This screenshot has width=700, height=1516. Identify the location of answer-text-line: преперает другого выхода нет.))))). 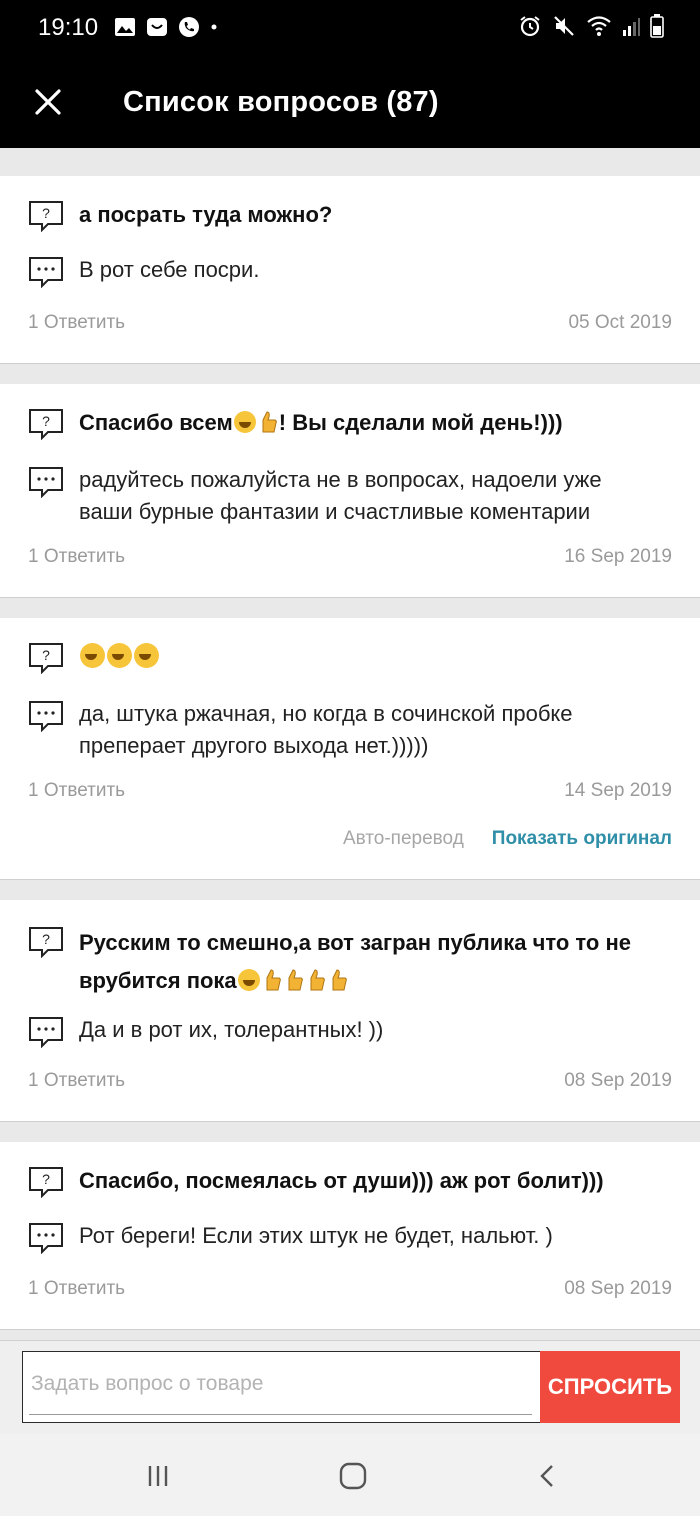
(254, 745).